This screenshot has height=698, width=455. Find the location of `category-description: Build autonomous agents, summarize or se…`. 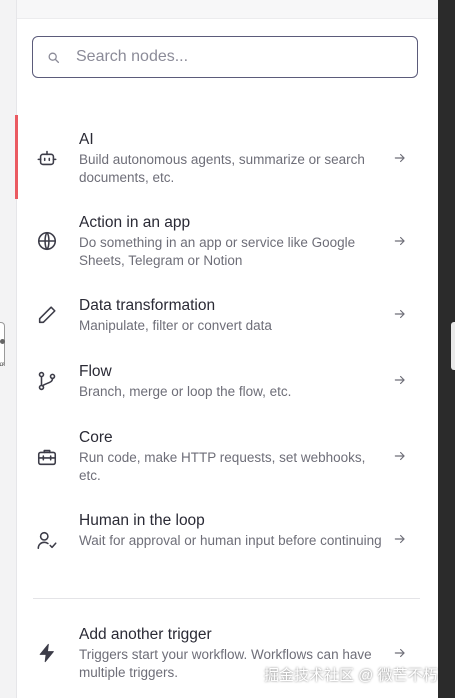

category-description: Build autonomous agents, summarize or se… is located at coordinates (222, 168).